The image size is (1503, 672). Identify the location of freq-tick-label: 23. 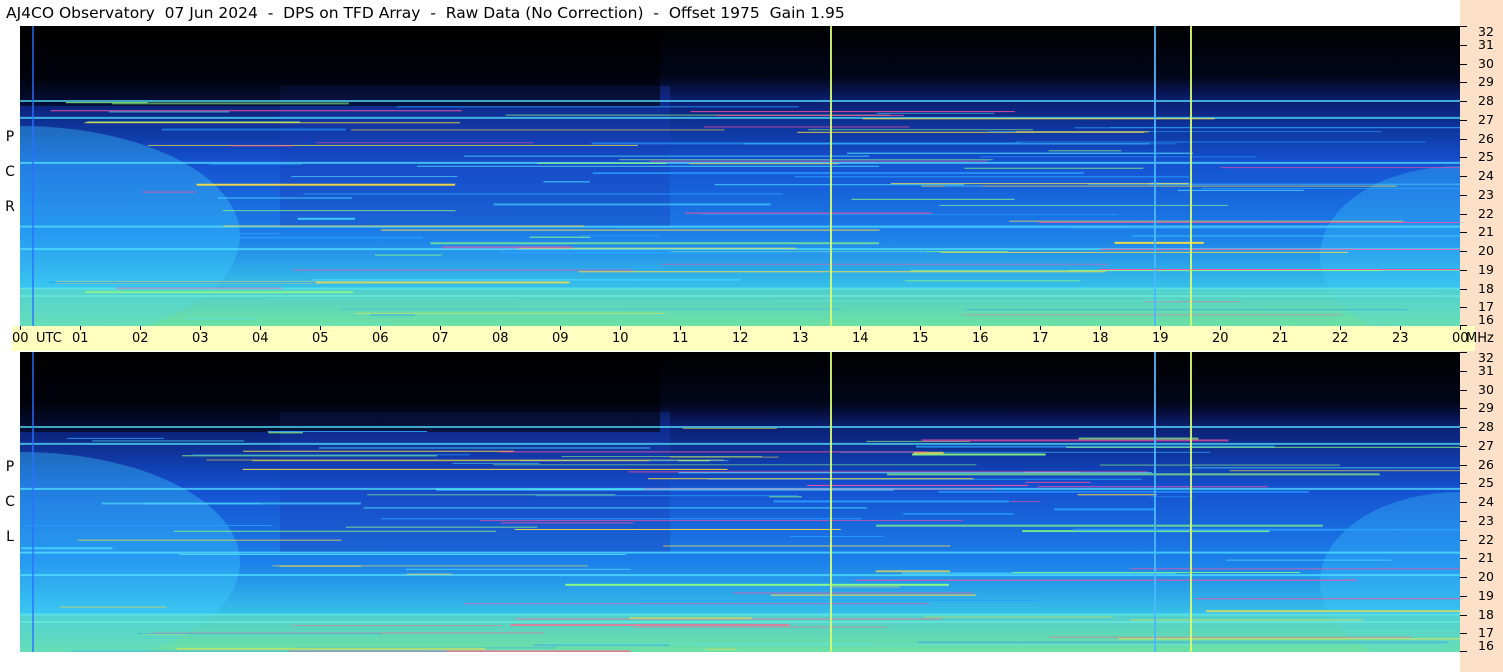
(1486, 520).